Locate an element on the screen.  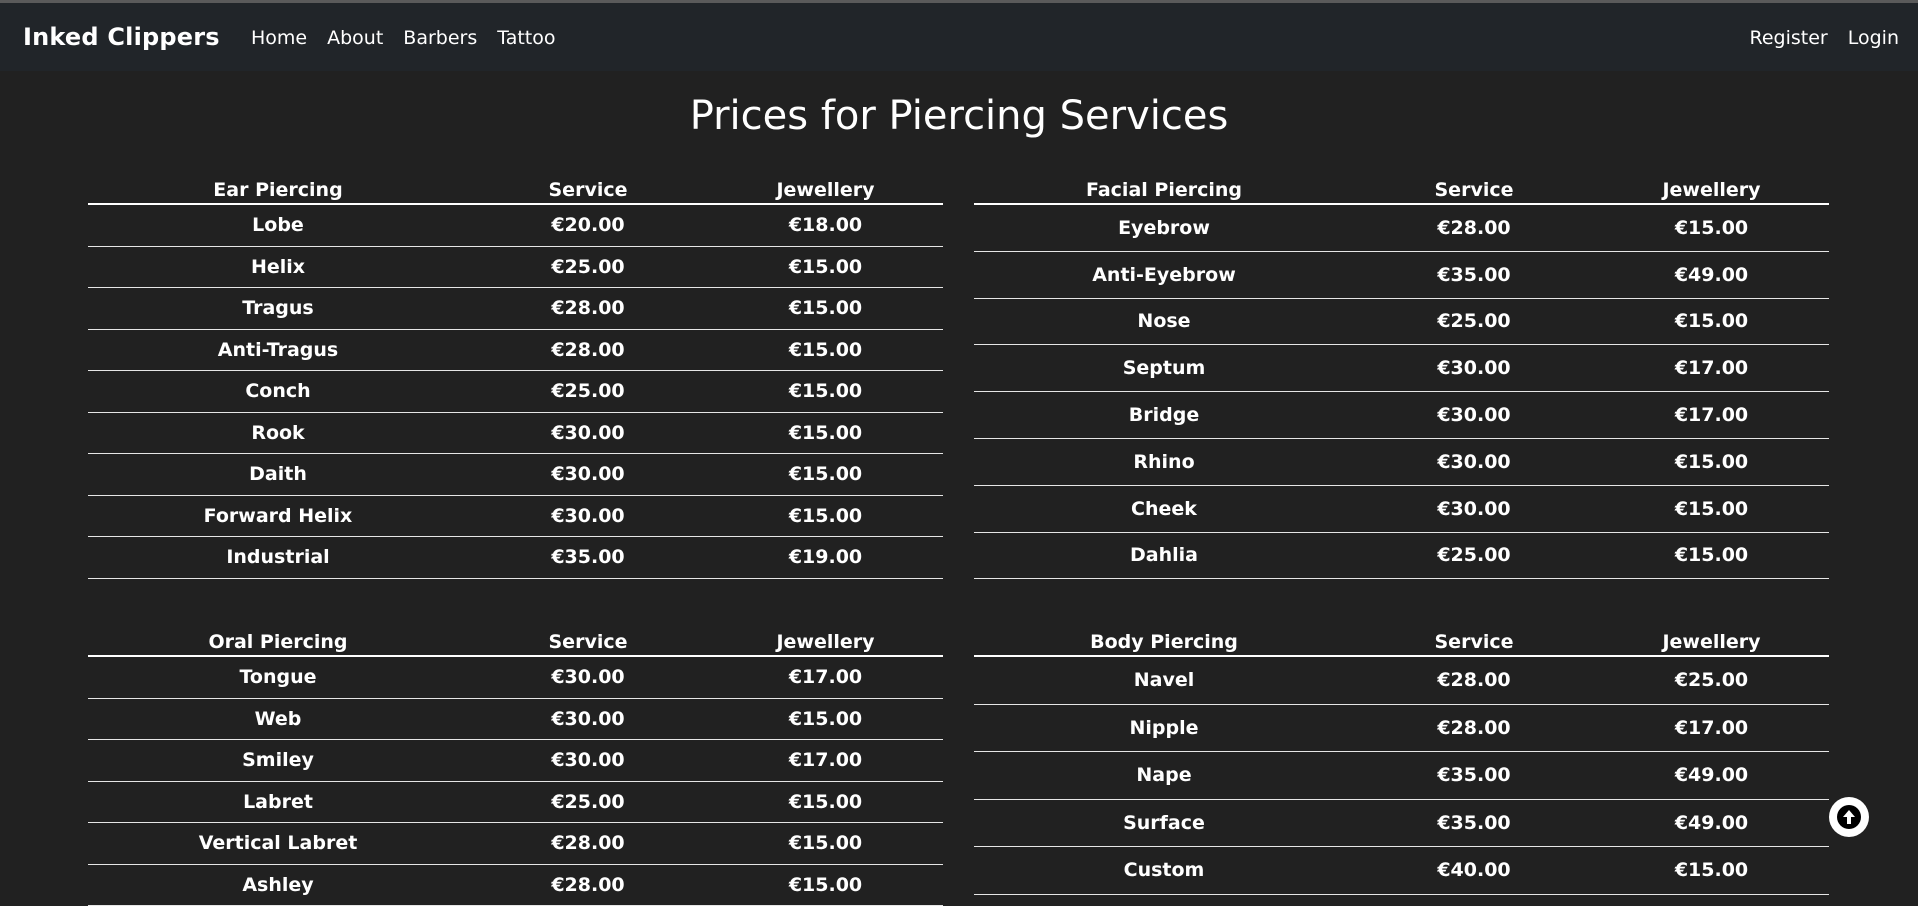
piercing-name: Labret is located at coordinates (278, 802).